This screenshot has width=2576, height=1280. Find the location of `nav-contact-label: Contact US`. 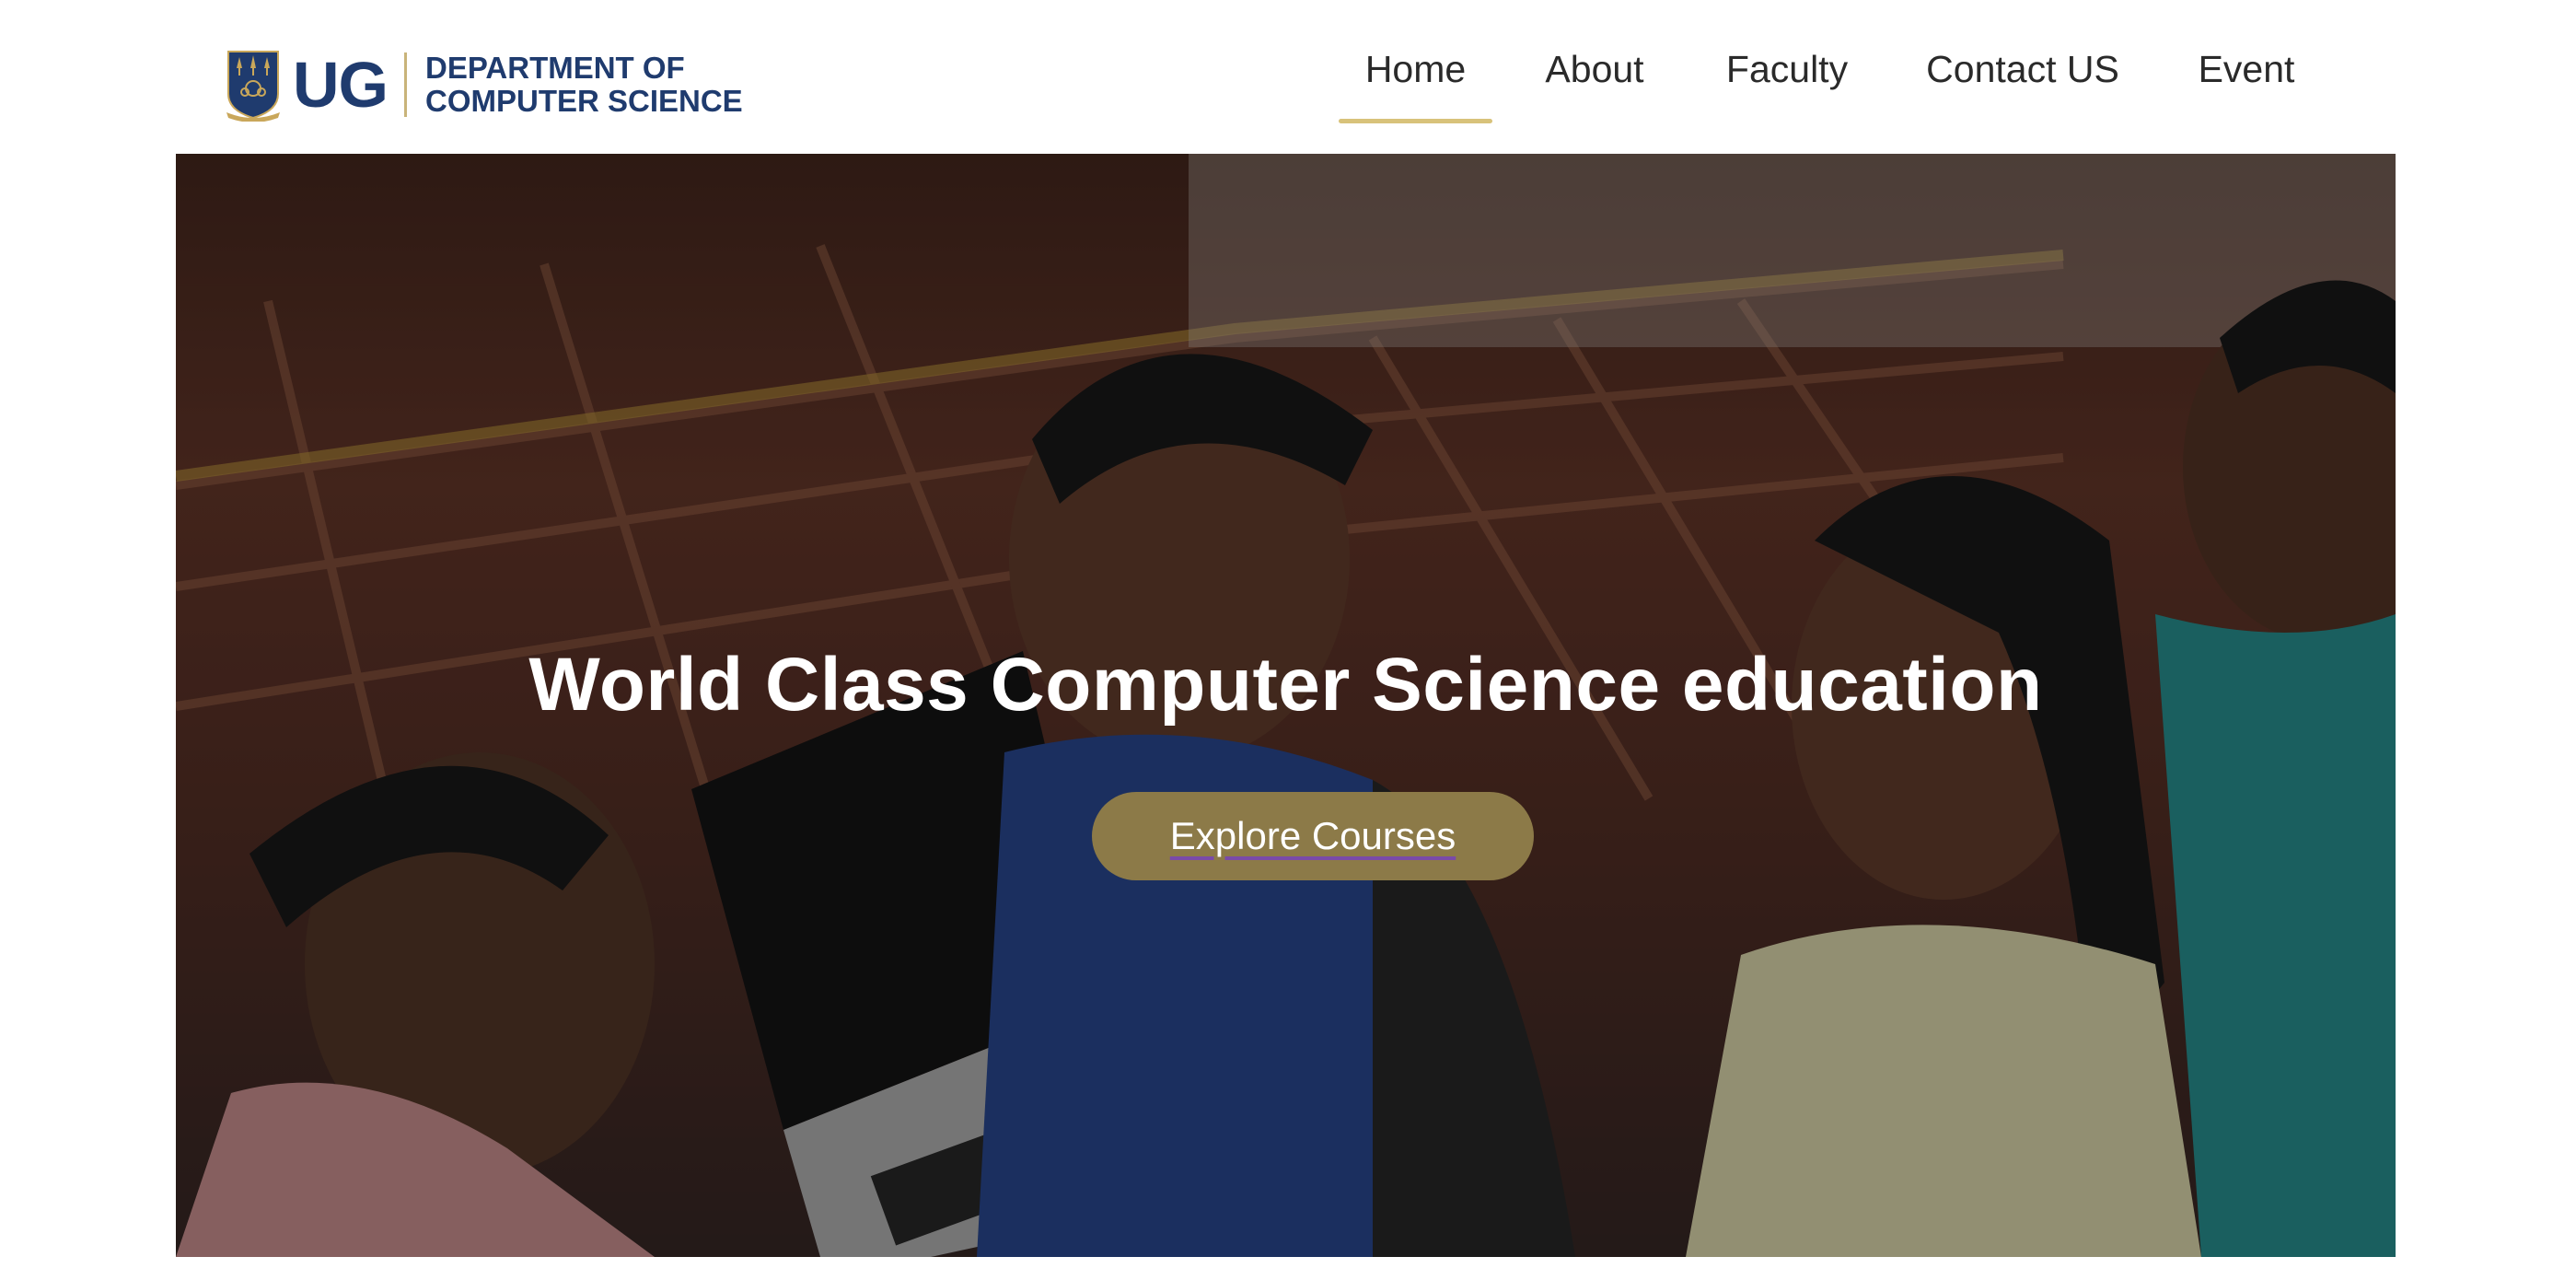

nav-contact-label: Contact US is located at coordinates (2022, 69).